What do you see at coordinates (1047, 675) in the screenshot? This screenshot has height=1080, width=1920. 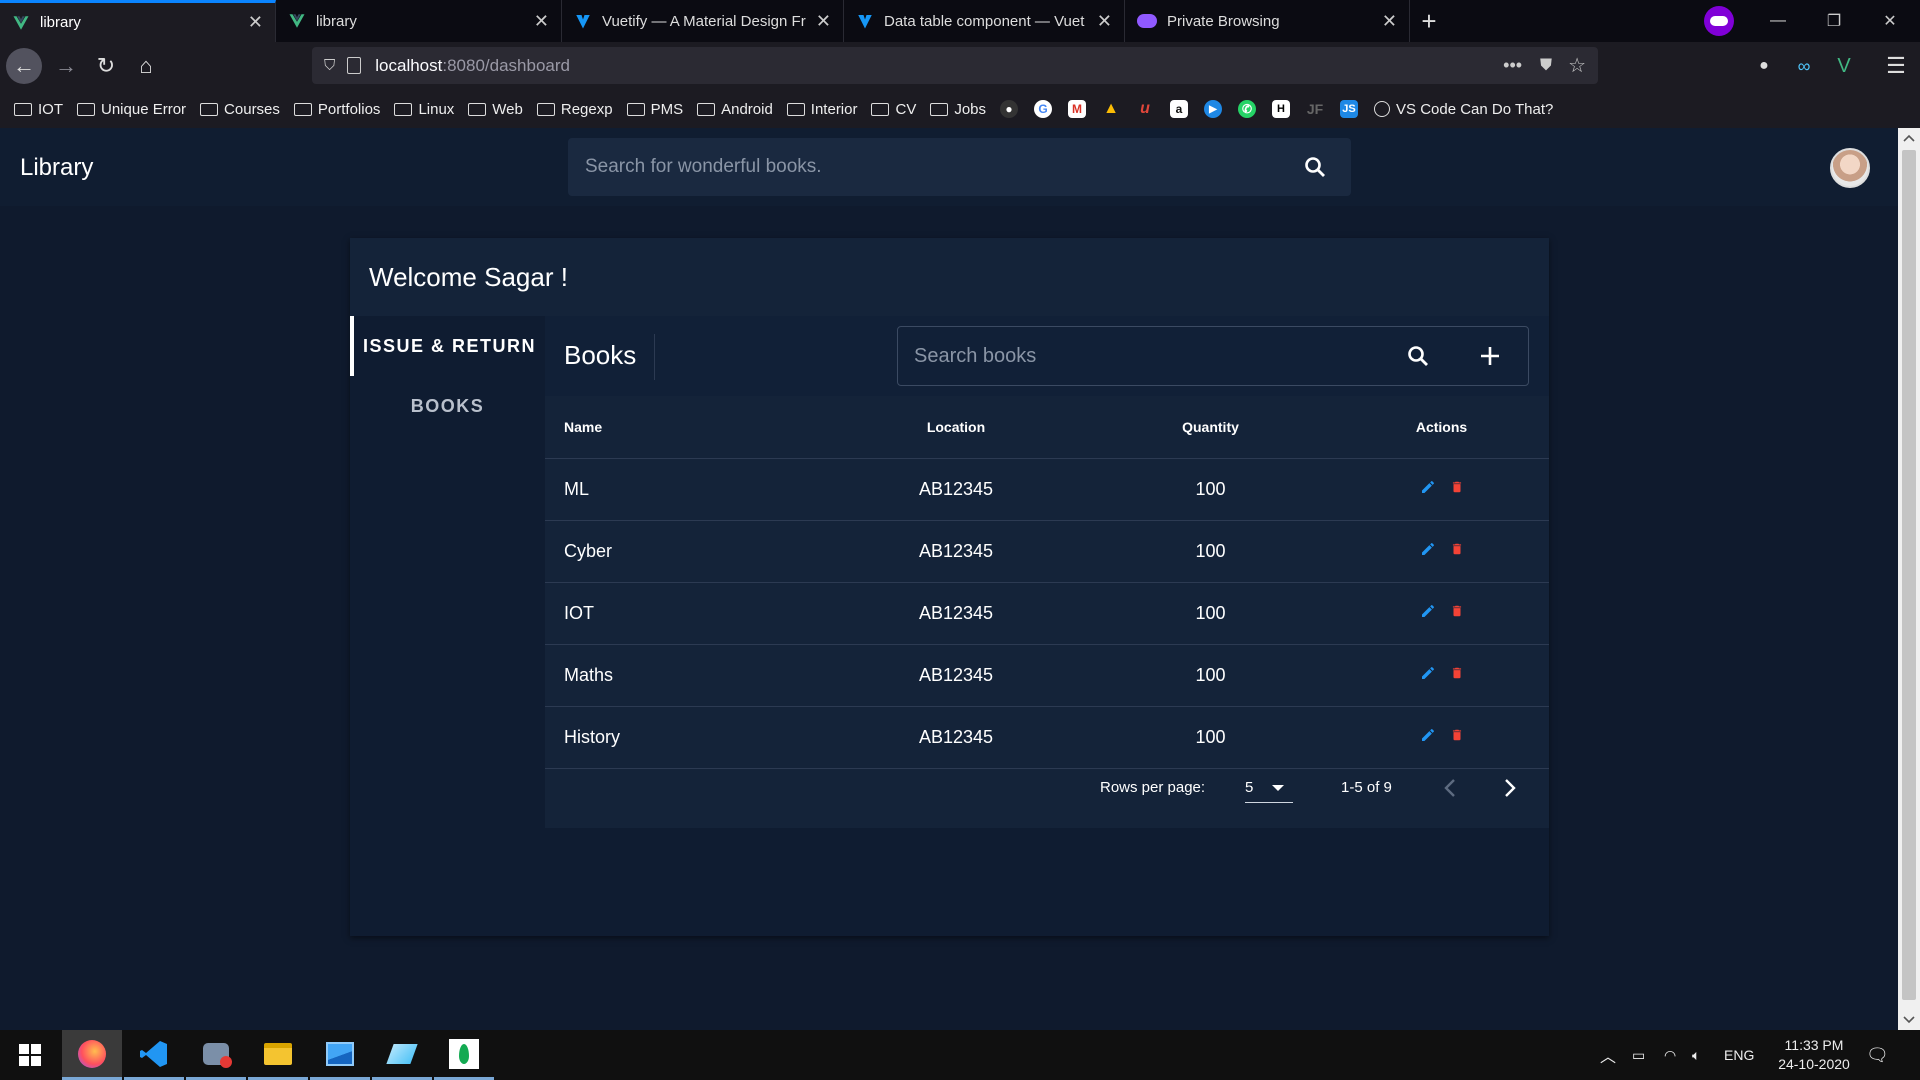 I see `table-row: Maths AB12345 100` at bounding box center [1047, 675].